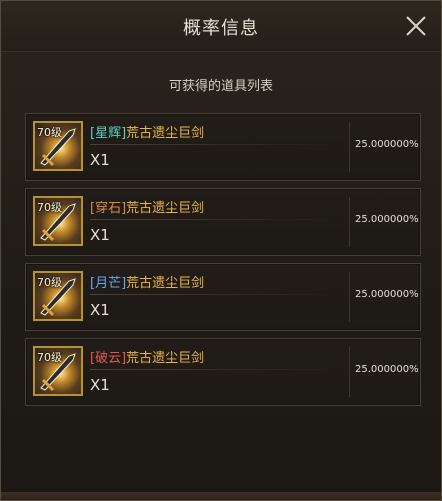 This screenshot has height=501, width=442. Describe the element at coordinates (220, 86) in the screenshot. I see `item-list-heading: 可获得的道具列表` at that location.